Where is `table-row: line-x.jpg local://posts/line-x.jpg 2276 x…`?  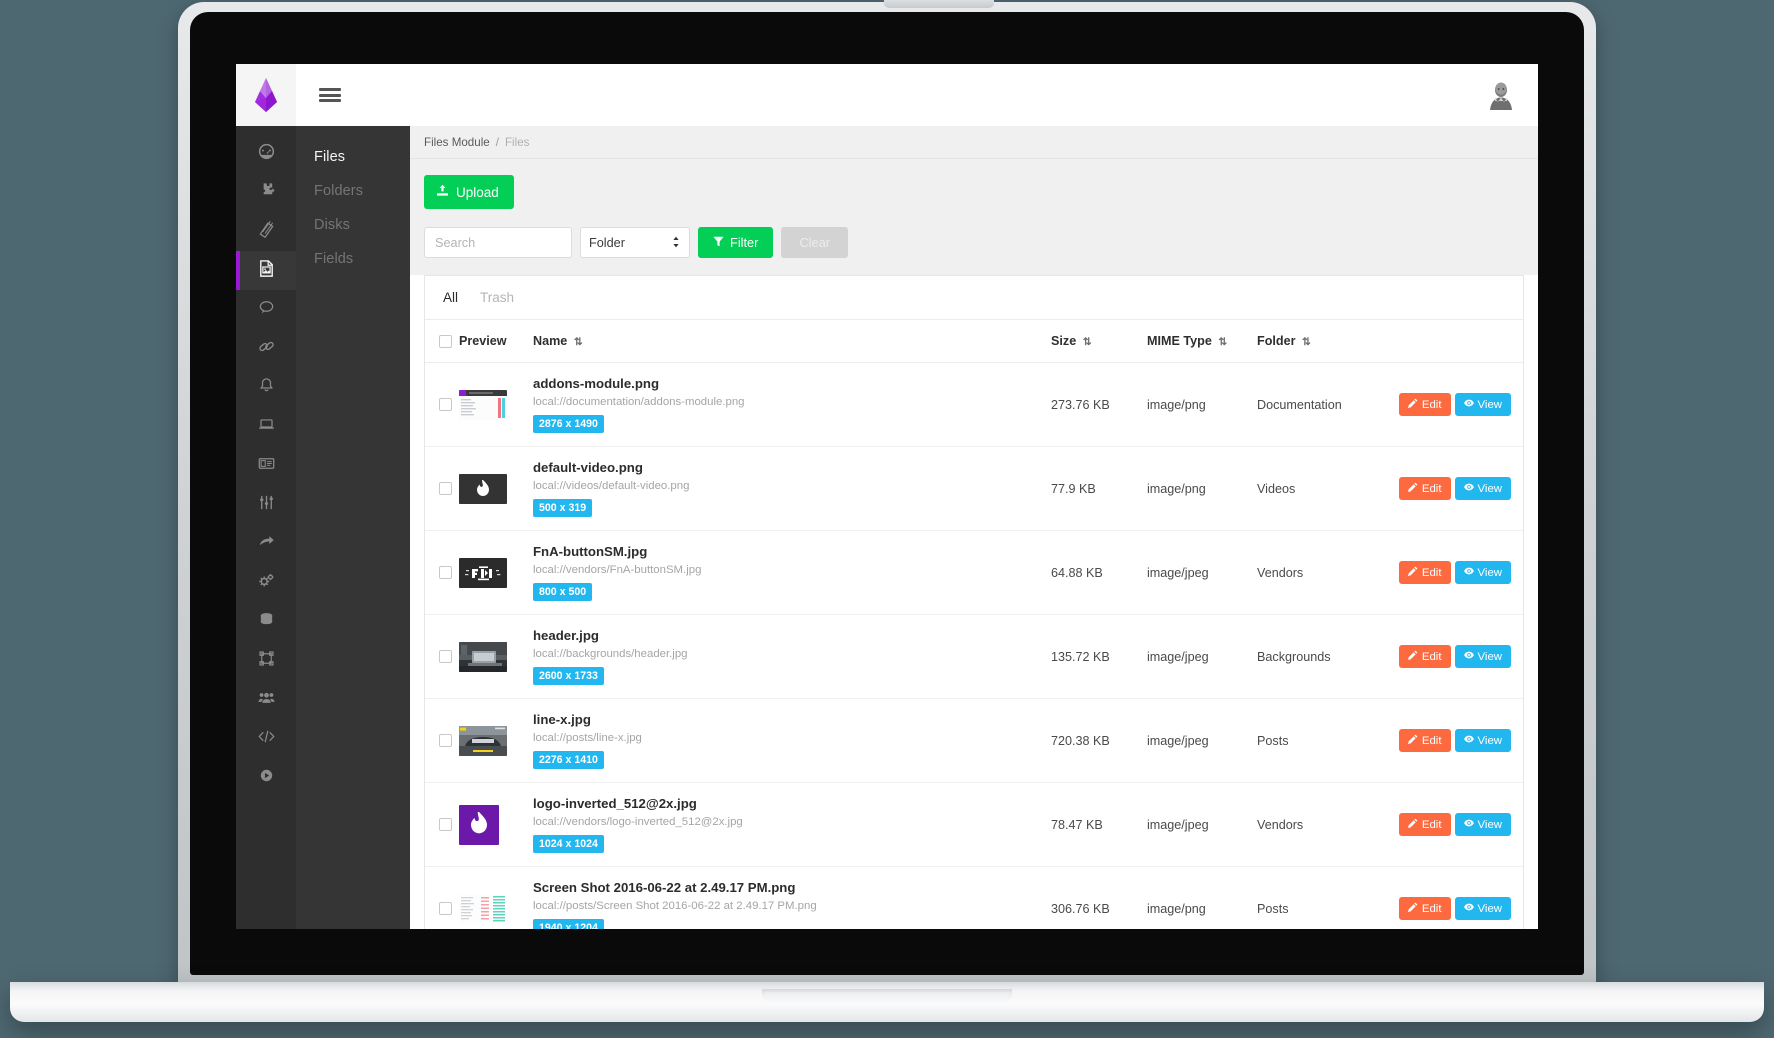
table-row: line-x.jpg local://posts/line-x.jpg 2276 x… is located at coordinates (974, 740).